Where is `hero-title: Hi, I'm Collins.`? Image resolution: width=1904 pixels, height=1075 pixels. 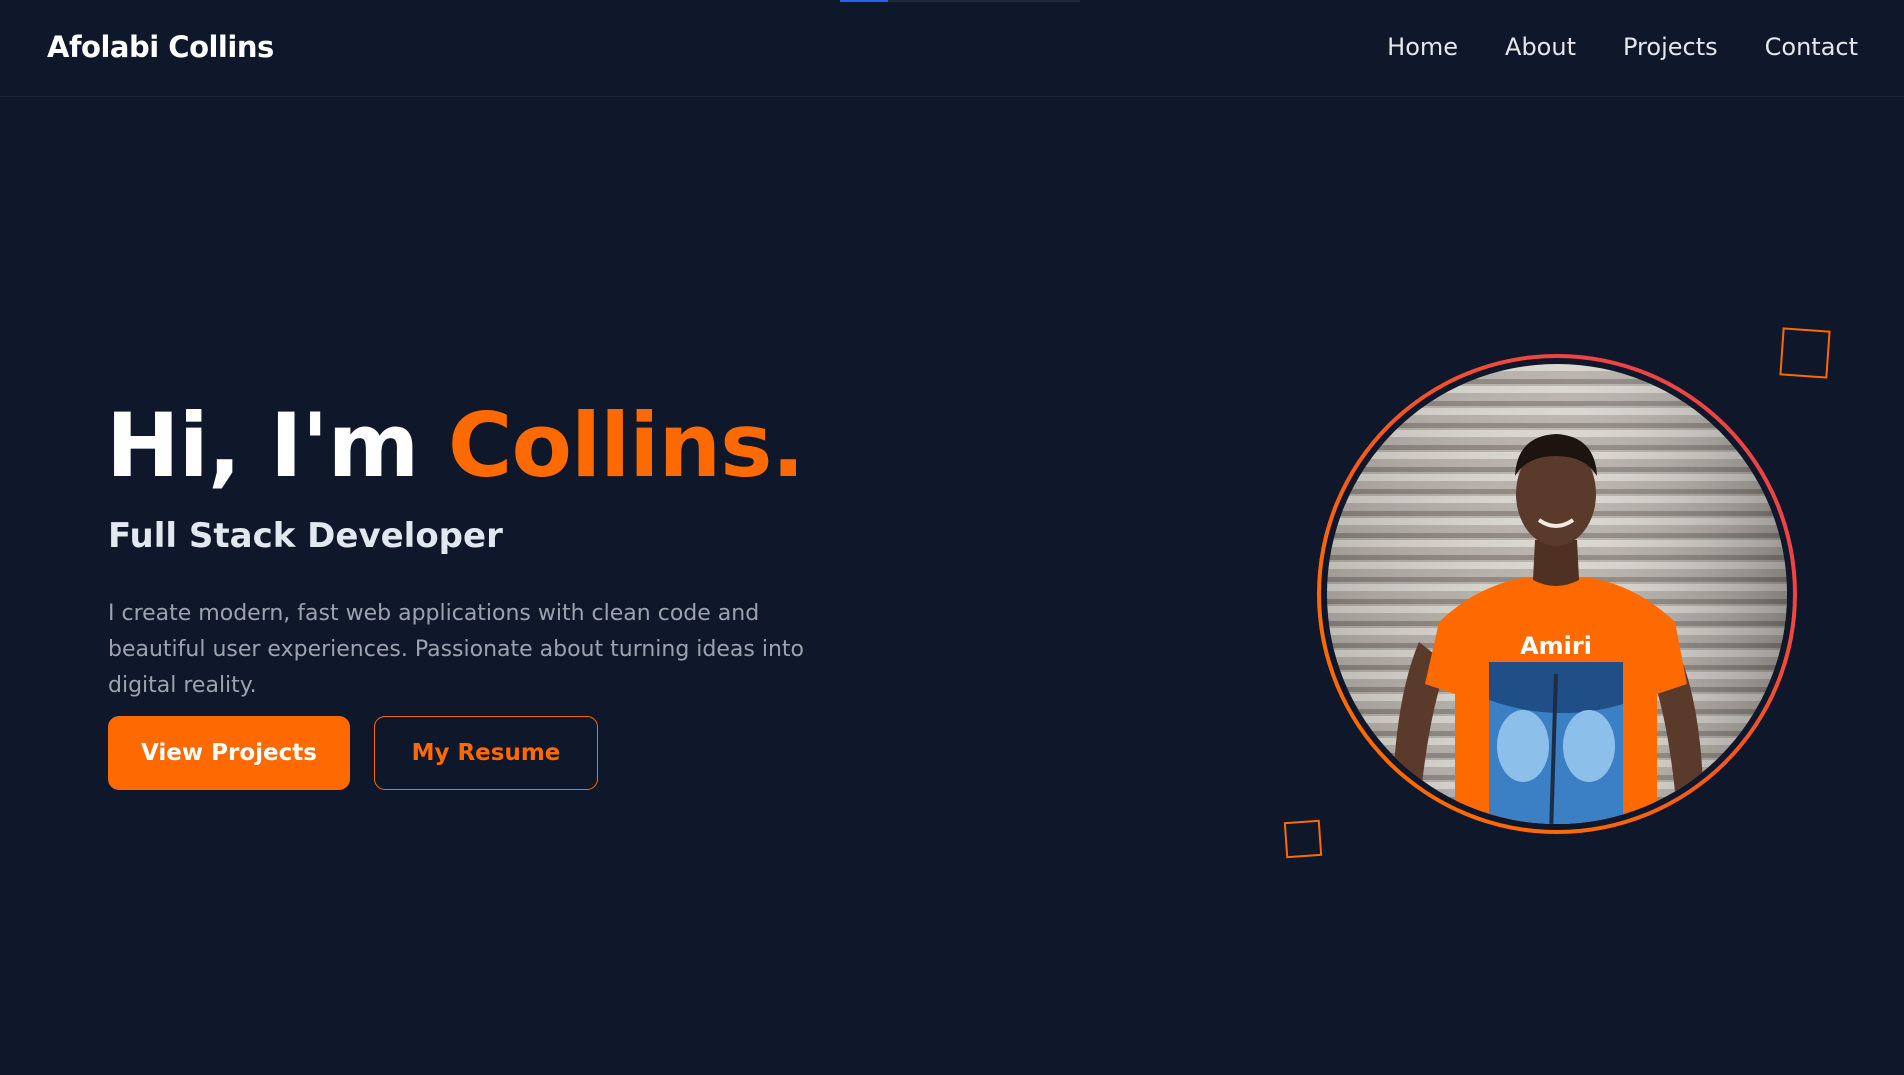 hero-title: Hi, I'm Collins. is located at coordinates (455, 445).